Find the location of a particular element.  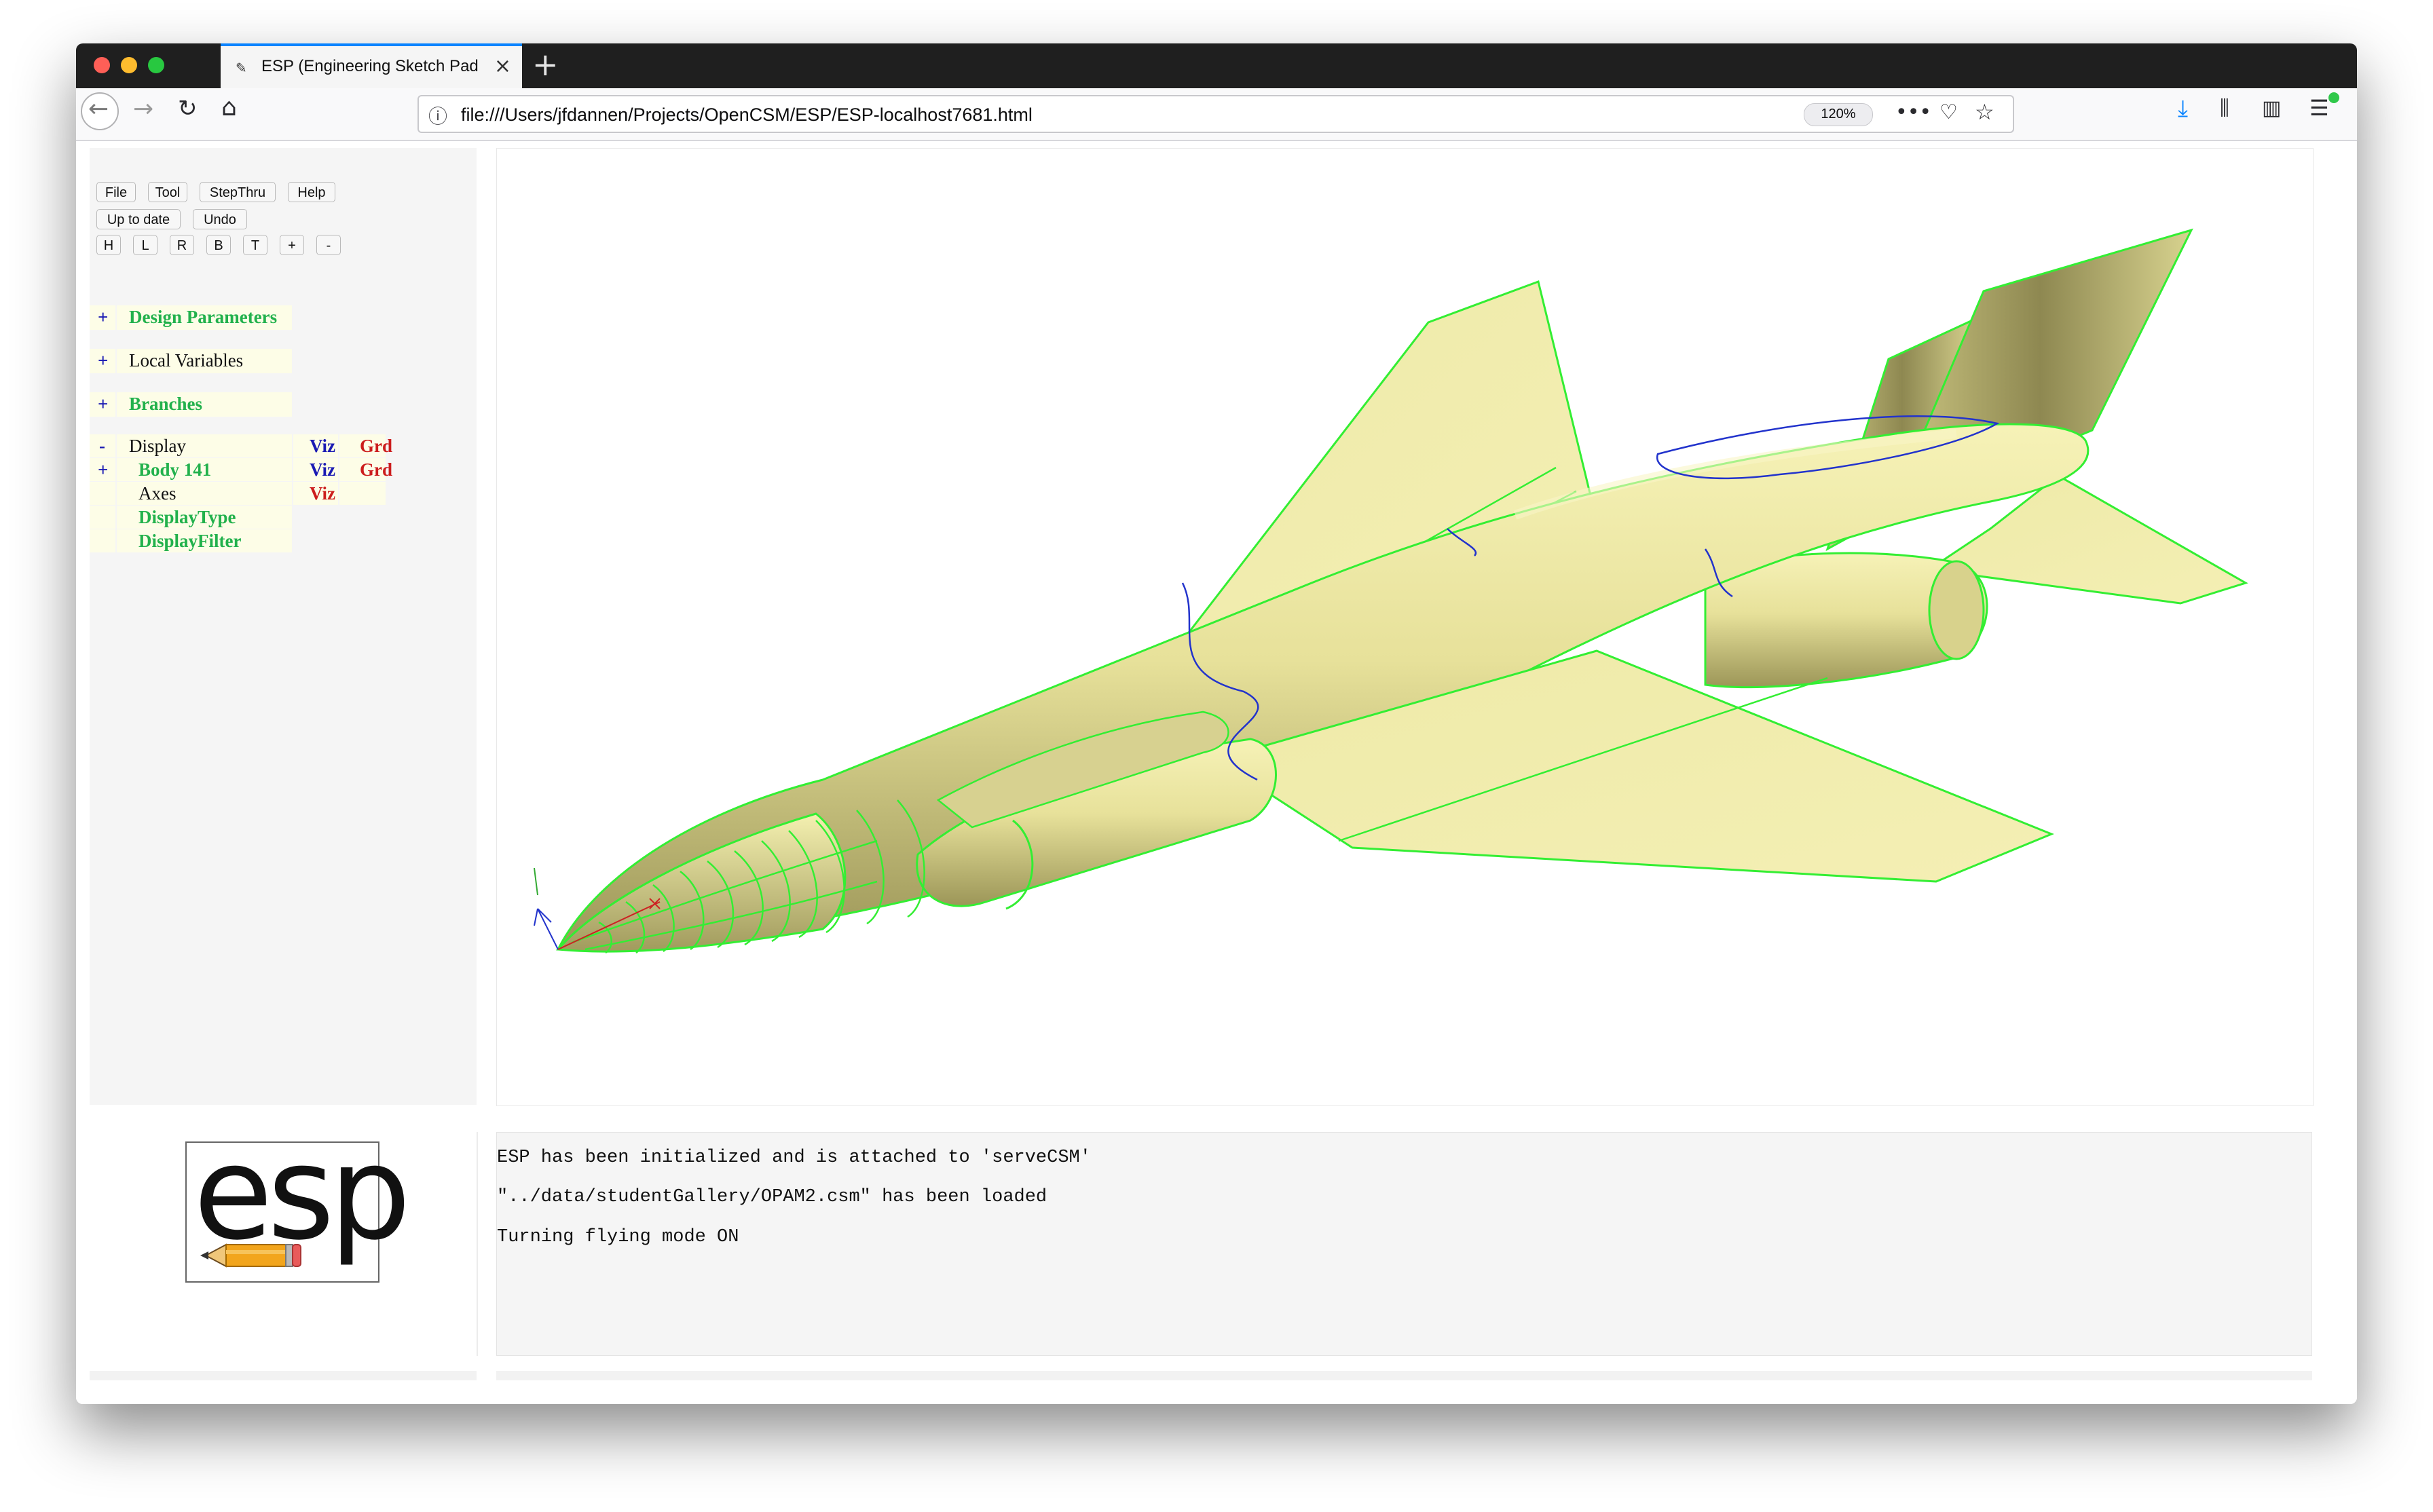

tab-title: ESP (Engineering Sketch Pad, V1 is located at coordinates (370, 66).